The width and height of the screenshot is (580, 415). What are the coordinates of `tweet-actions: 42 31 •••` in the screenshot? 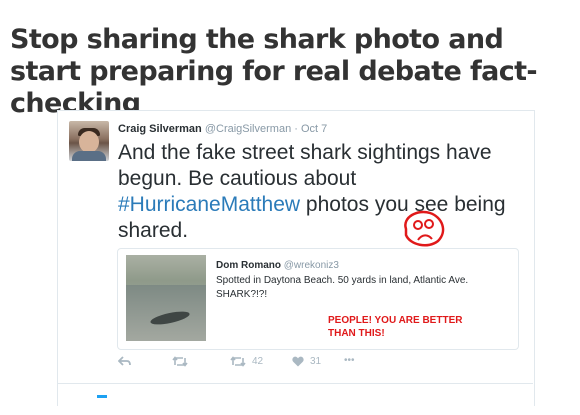 It's located at (318, 364).